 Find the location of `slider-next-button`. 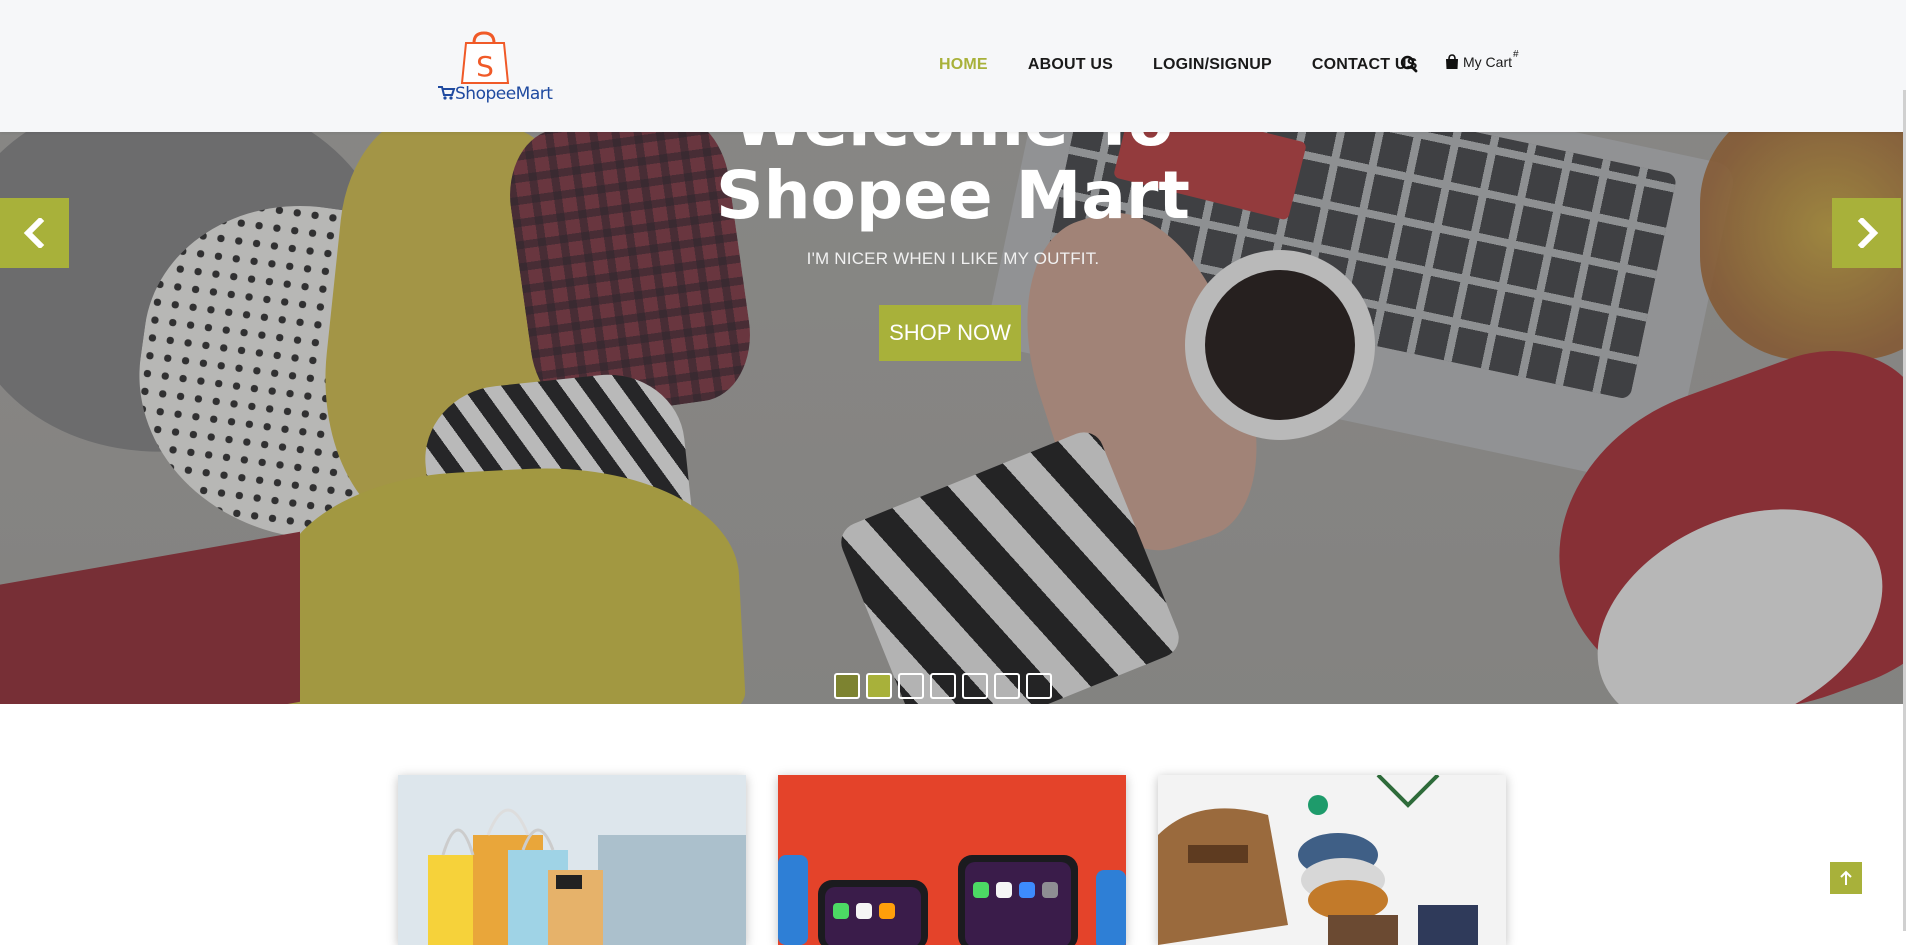

slider-next-button is located at coordinates (1866, 233).